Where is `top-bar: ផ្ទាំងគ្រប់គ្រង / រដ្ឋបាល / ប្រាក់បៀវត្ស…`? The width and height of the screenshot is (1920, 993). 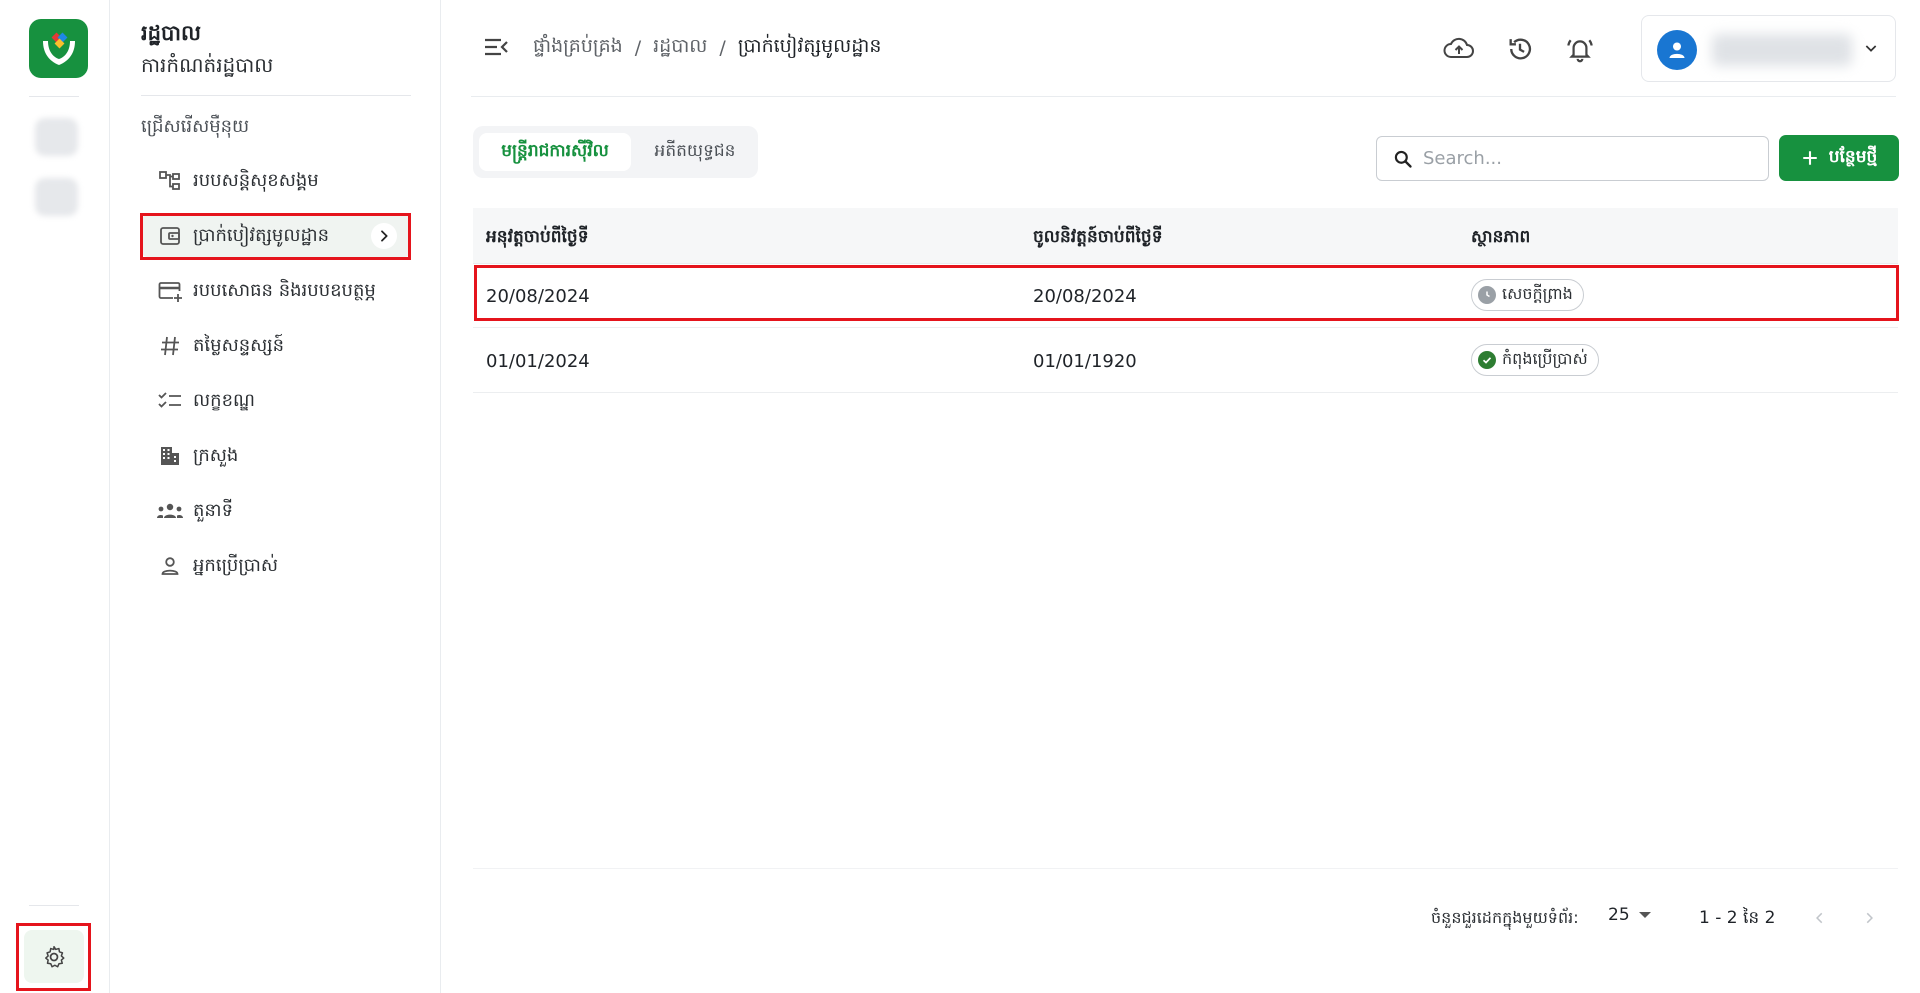
top-bar: ផ្ទាំងគ្រប់គ្រង / រដ្ឋបាល / ប្រាក់បៀវត្ស… is located at coordinates (1183, 48).